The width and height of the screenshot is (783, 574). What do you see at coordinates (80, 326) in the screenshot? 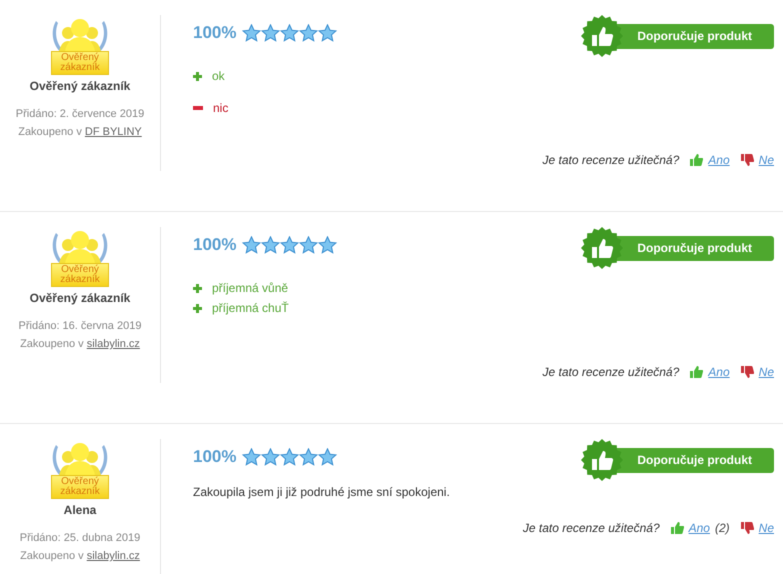
I see `added-date: Přidáno: 16. června 2019` at bounding box center [80, 326].